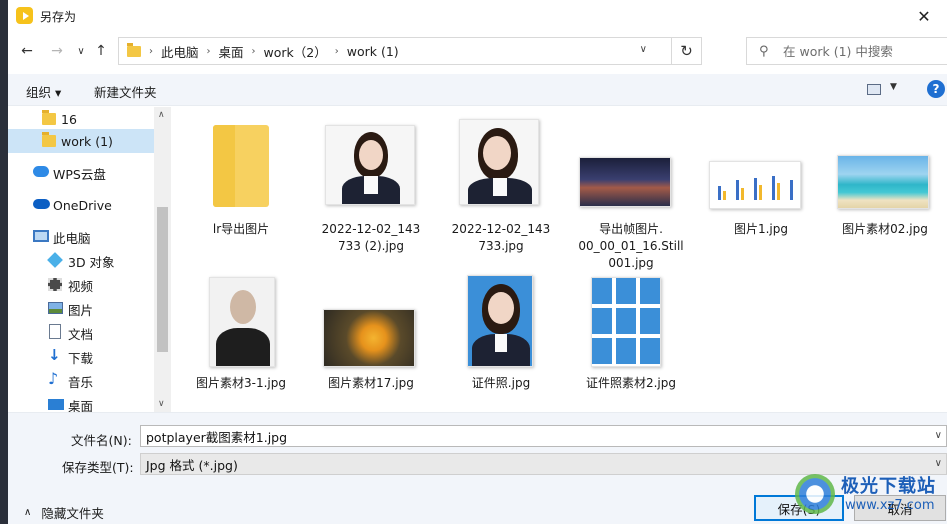  I want to click on chart-thumbnail, so click(755, 185).